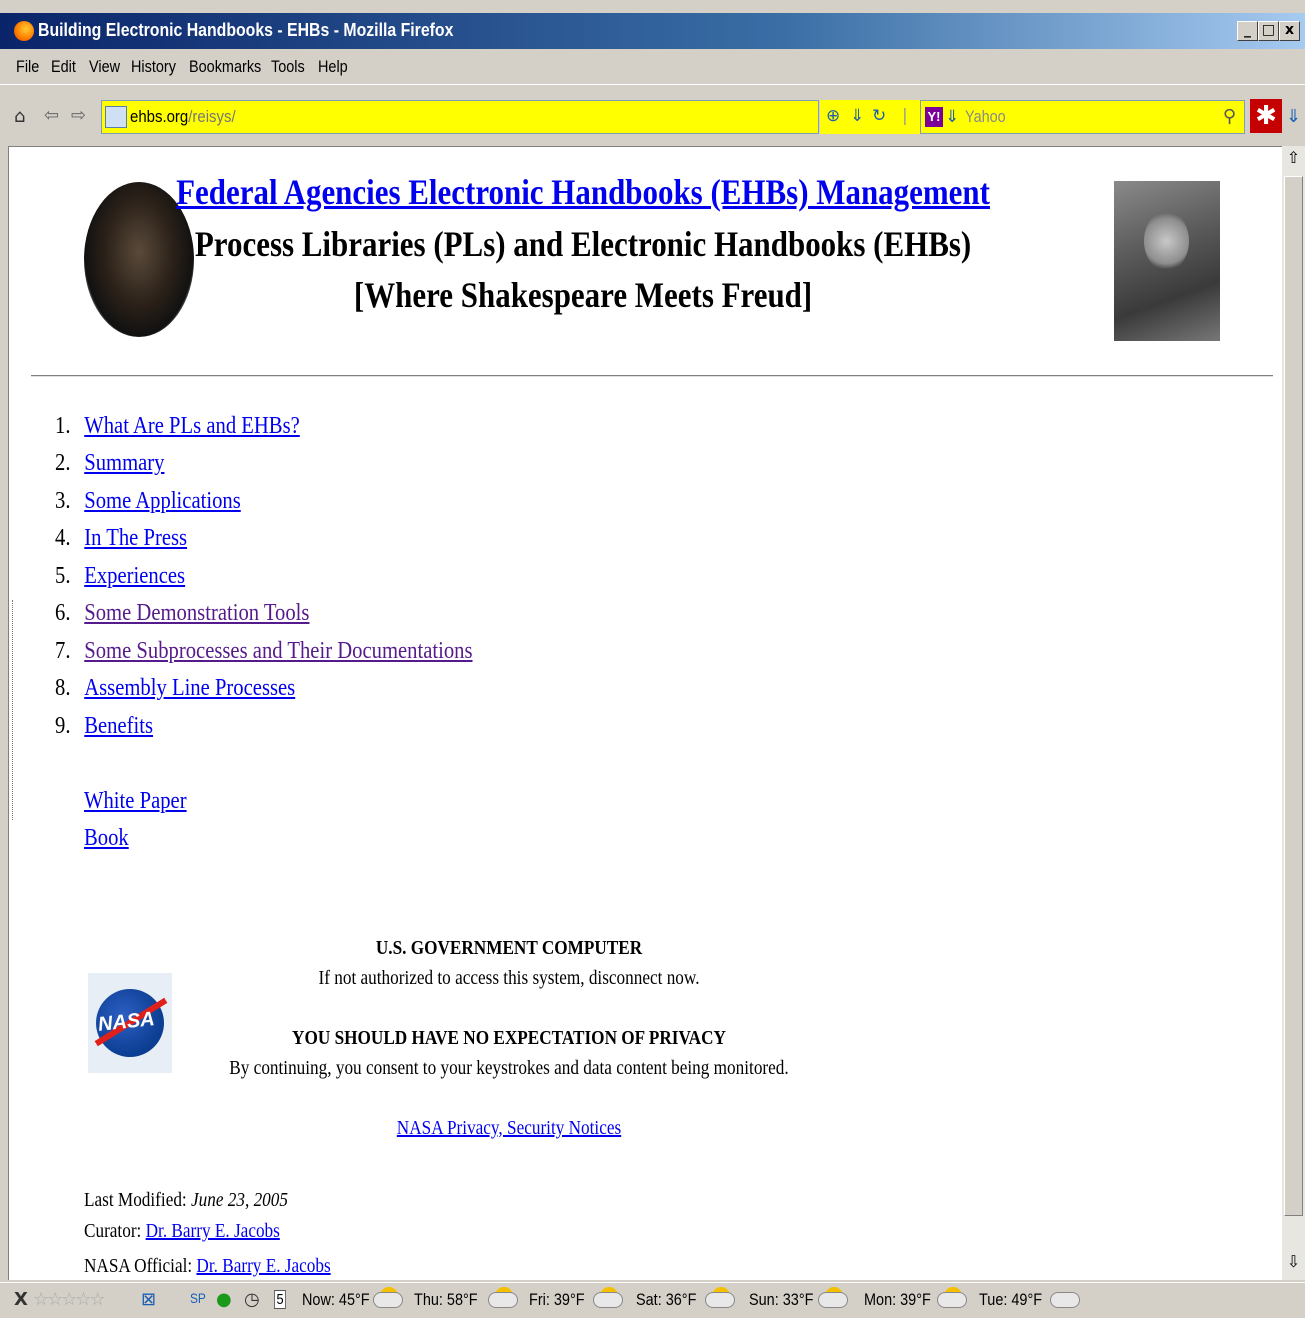 Image resolution: width=1305 pixels, height=1318 pixels. What do you see at coordinates (124, 463) in the screenshot?
I see `toc-link: Summary` at bounding box center [124, 463].